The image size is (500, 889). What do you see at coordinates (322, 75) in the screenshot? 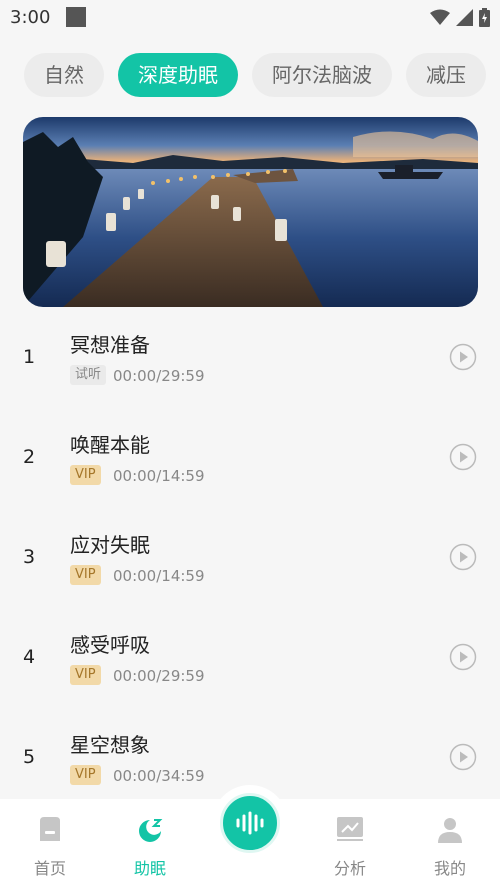
I see `tab-alpha-waves: 阿尔法脑波` at bounding box center [322, 75].